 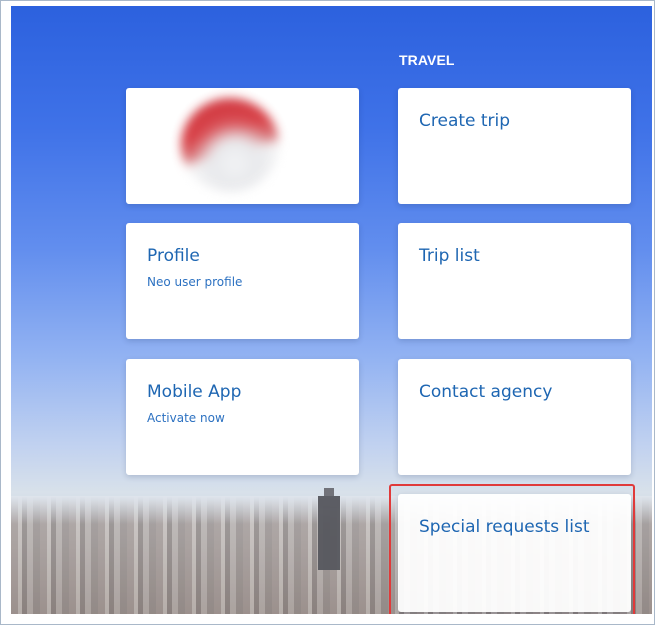 What do you see at coordinates (173, 256) in the screenshot?
I see `profile-label: Profile` at bounding box center [173, 256].